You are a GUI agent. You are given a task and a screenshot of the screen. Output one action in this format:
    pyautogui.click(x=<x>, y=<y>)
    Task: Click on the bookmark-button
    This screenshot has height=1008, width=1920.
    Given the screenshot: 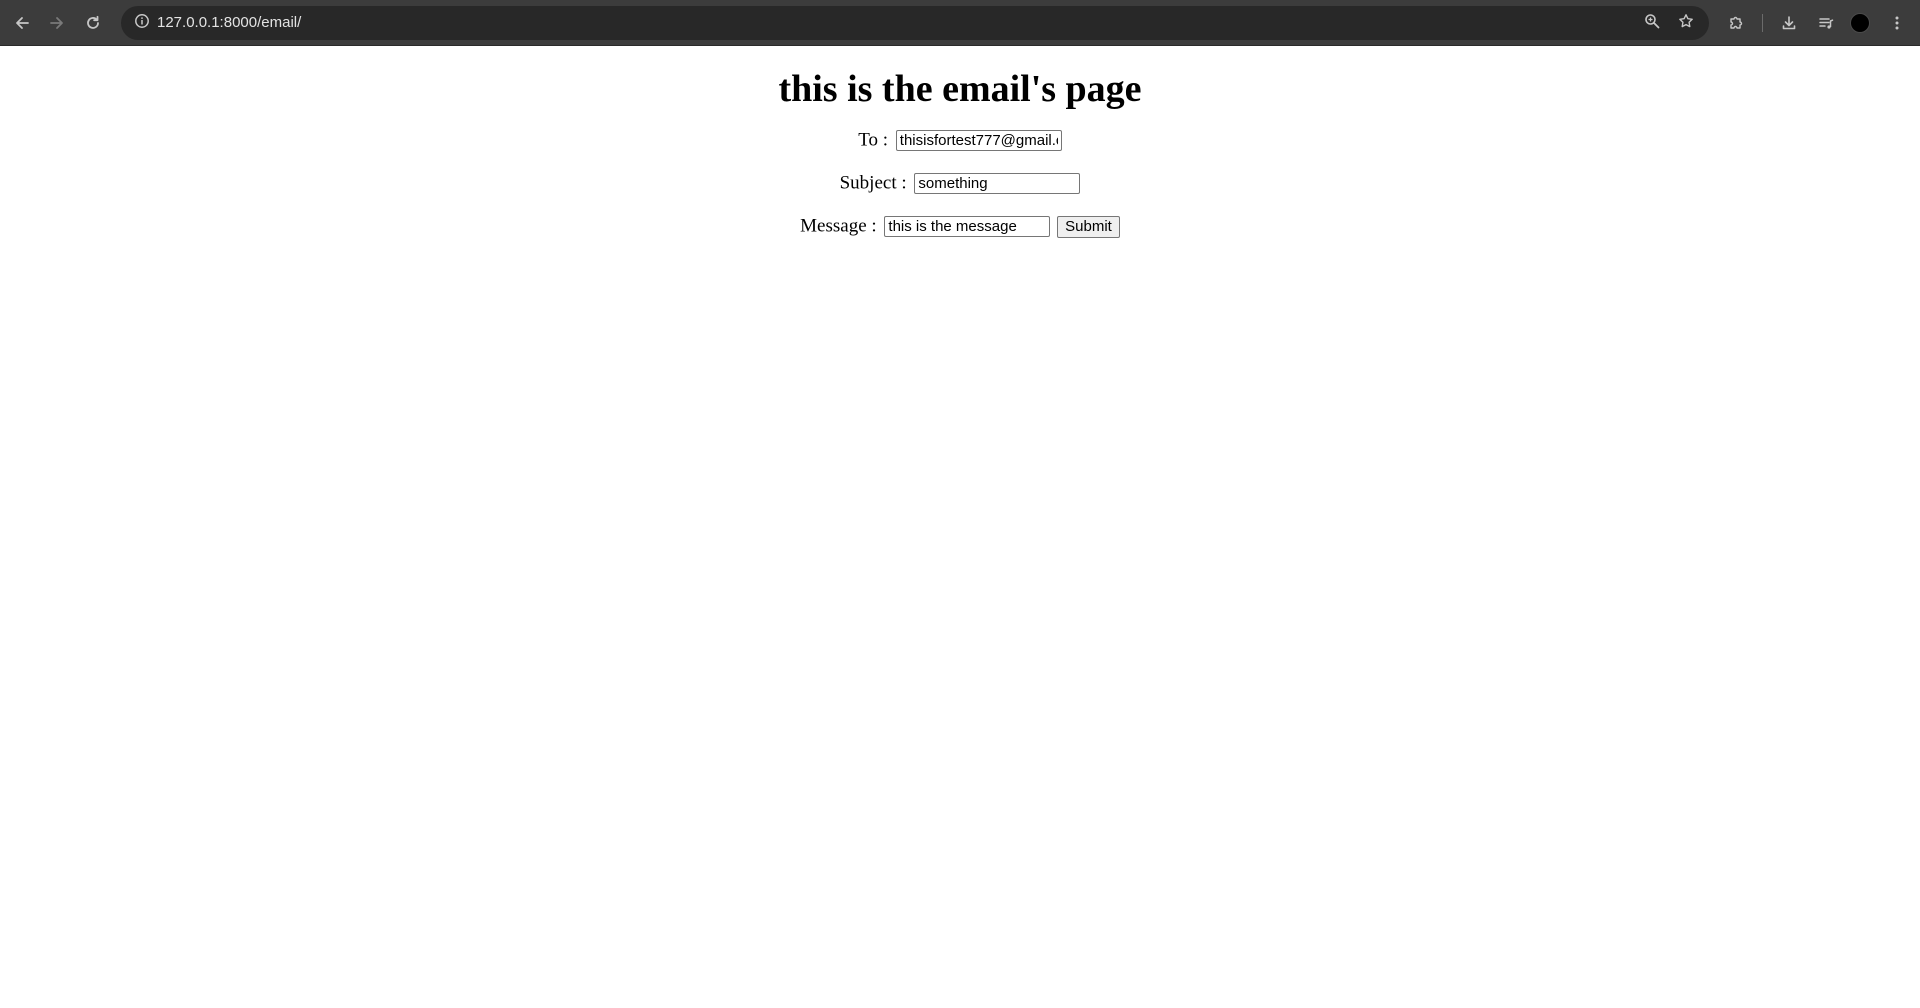 What is the action you would take?
    pyautogui.click(x=1686, y=23)
    